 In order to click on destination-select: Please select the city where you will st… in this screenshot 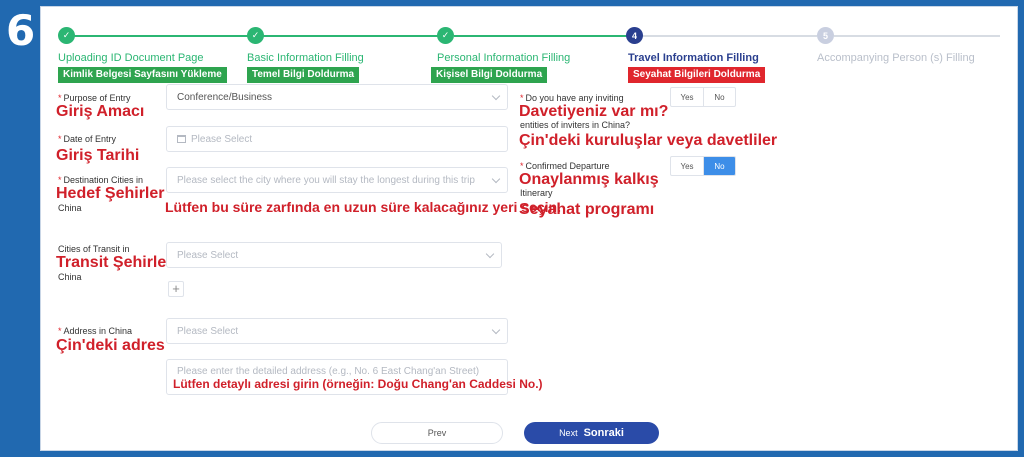, I will do `click(337, 180)`.